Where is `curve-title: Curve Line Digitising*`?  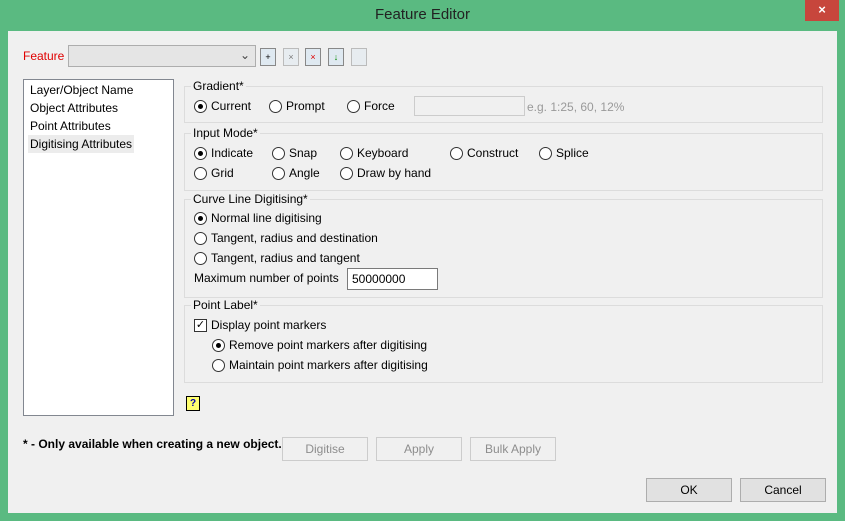
curve-title: Curve Line Digitising* is located at coordinates (250, 199).